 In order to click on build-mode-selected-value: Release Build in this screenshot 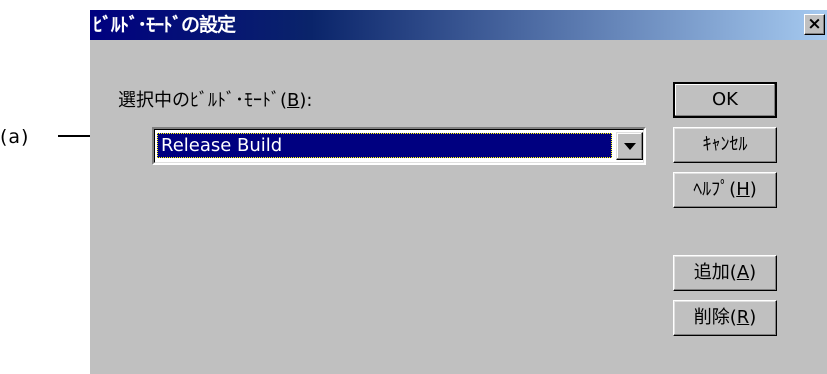, I will do `click(384, 145)`.